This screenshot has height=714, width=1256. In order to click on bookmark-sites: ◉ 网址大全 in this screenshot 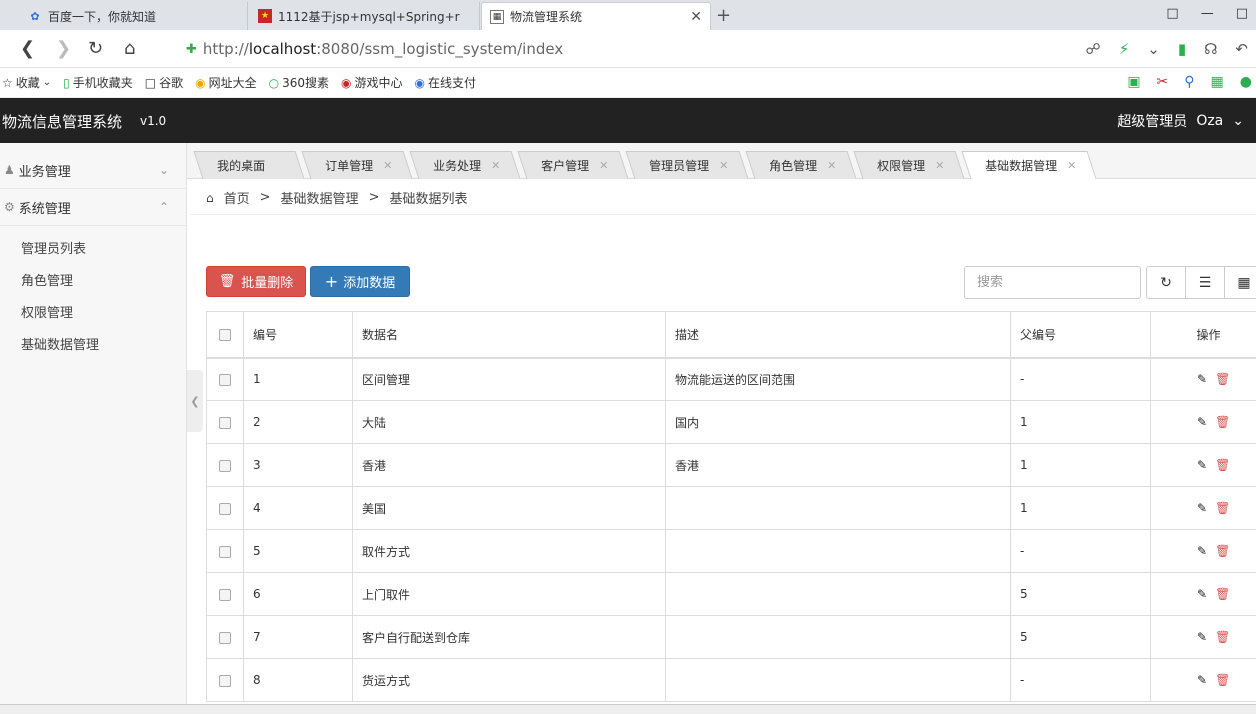, I will do `click(226, 82)`.